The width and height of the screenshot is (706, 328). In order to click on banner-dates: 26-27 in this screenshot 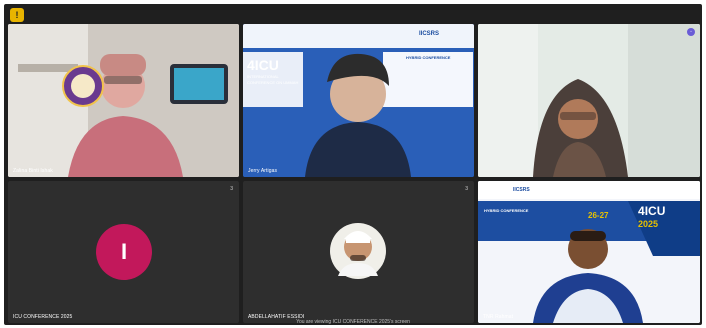, I will do `click(598, 215)`.